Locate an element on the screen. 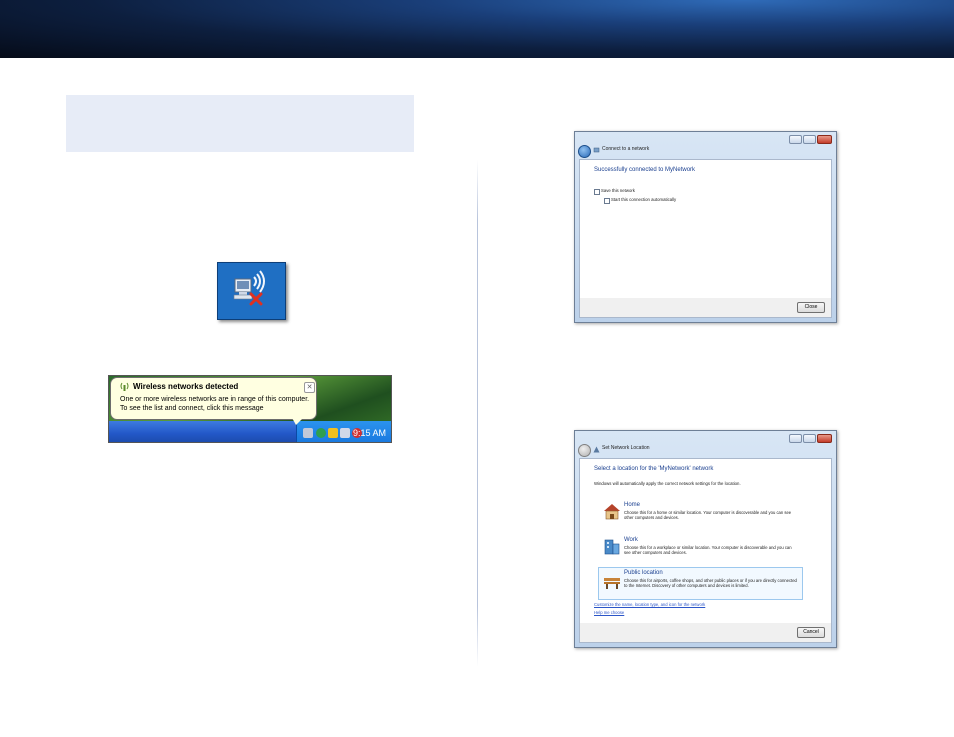 The width and height of the screenshot is (954, 737). balloon-close-button: ✕ is located at coordinates (309, 387).